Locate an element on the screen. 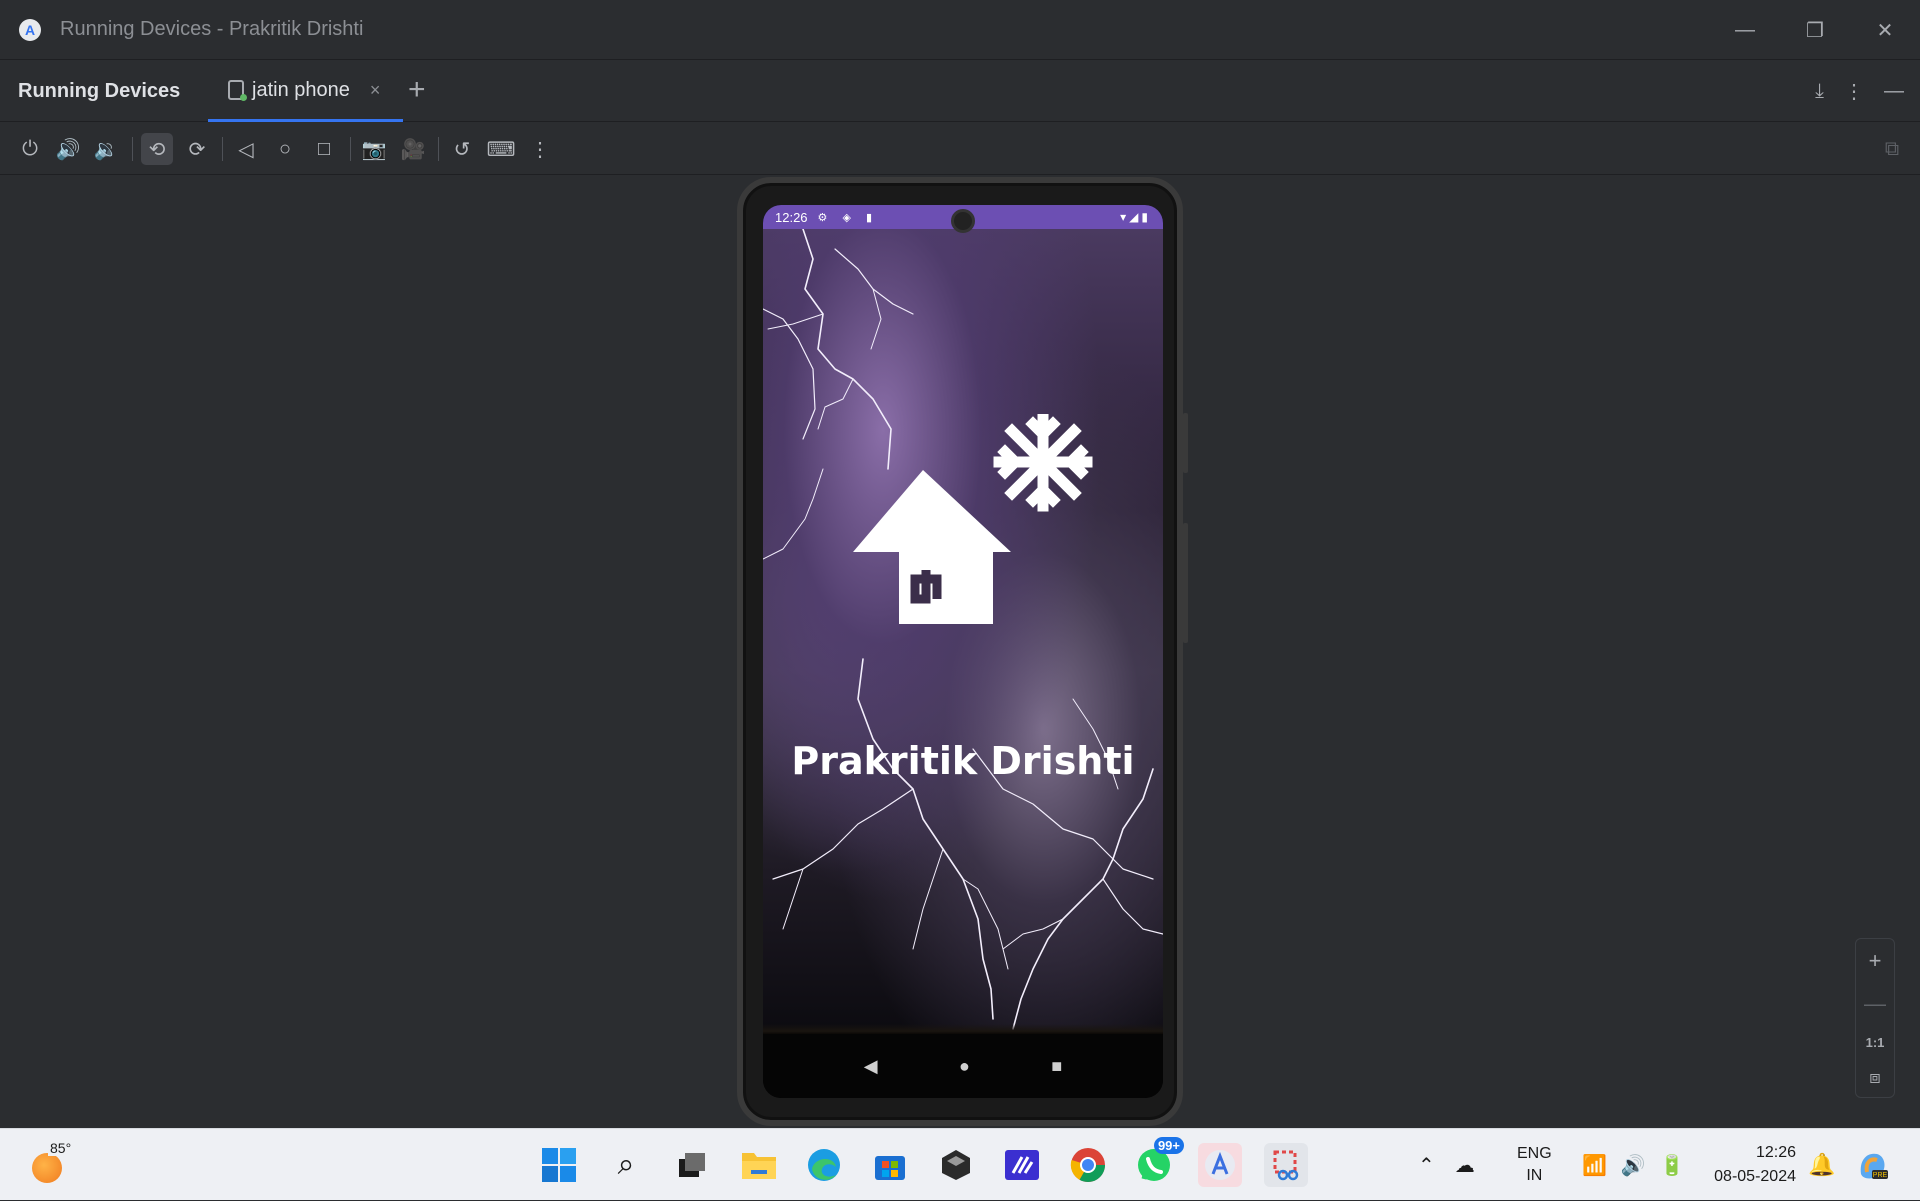  hide-panel-icon: ⤓ is located at coordinates (1819, 91).